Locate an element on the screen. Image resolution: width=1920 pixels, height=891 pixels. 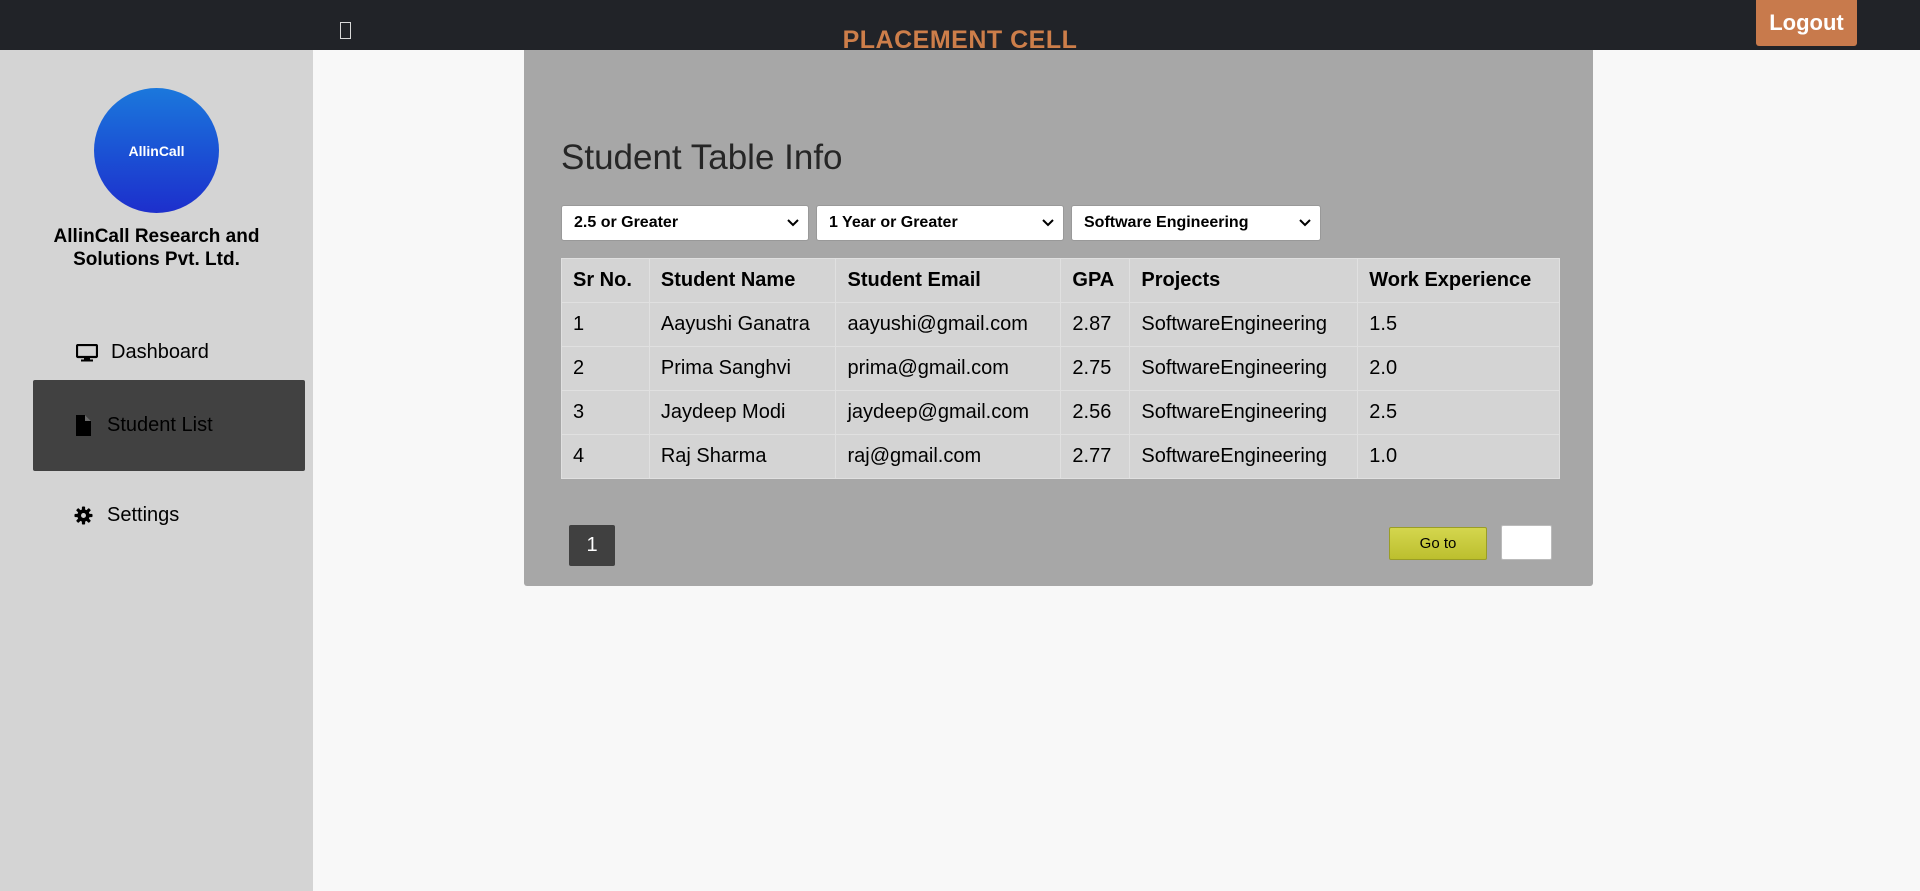
cell-sr-no: 2 is located at coordinates (605, 368).